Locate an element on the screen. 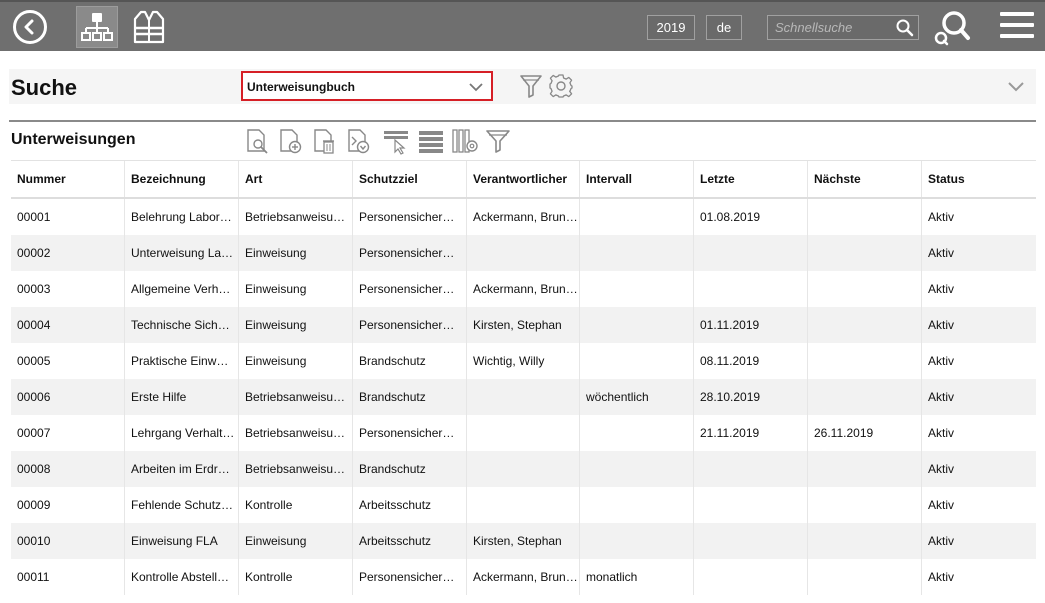 This screenshot has width=1045, height=603. column-header: Status is located at coordinates (979, 179).